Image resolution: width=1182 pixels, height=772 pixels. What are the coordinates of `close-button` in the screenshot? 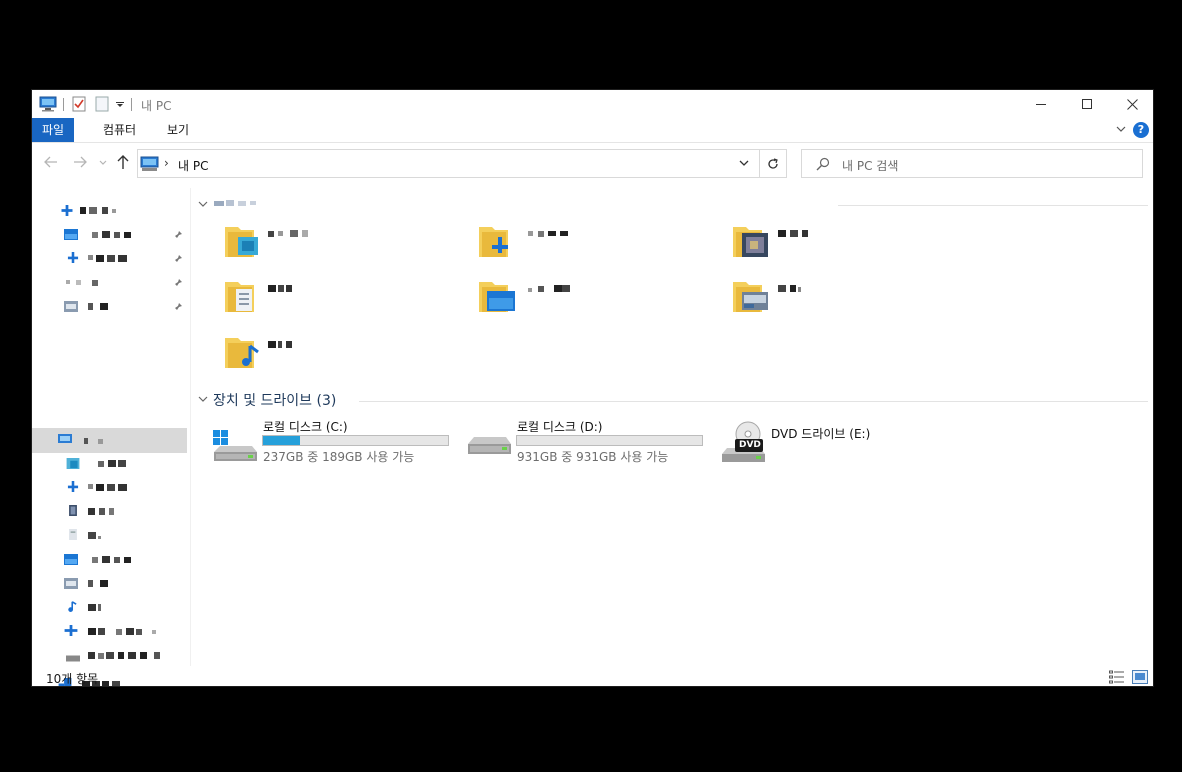 It's located at (1131, 104).